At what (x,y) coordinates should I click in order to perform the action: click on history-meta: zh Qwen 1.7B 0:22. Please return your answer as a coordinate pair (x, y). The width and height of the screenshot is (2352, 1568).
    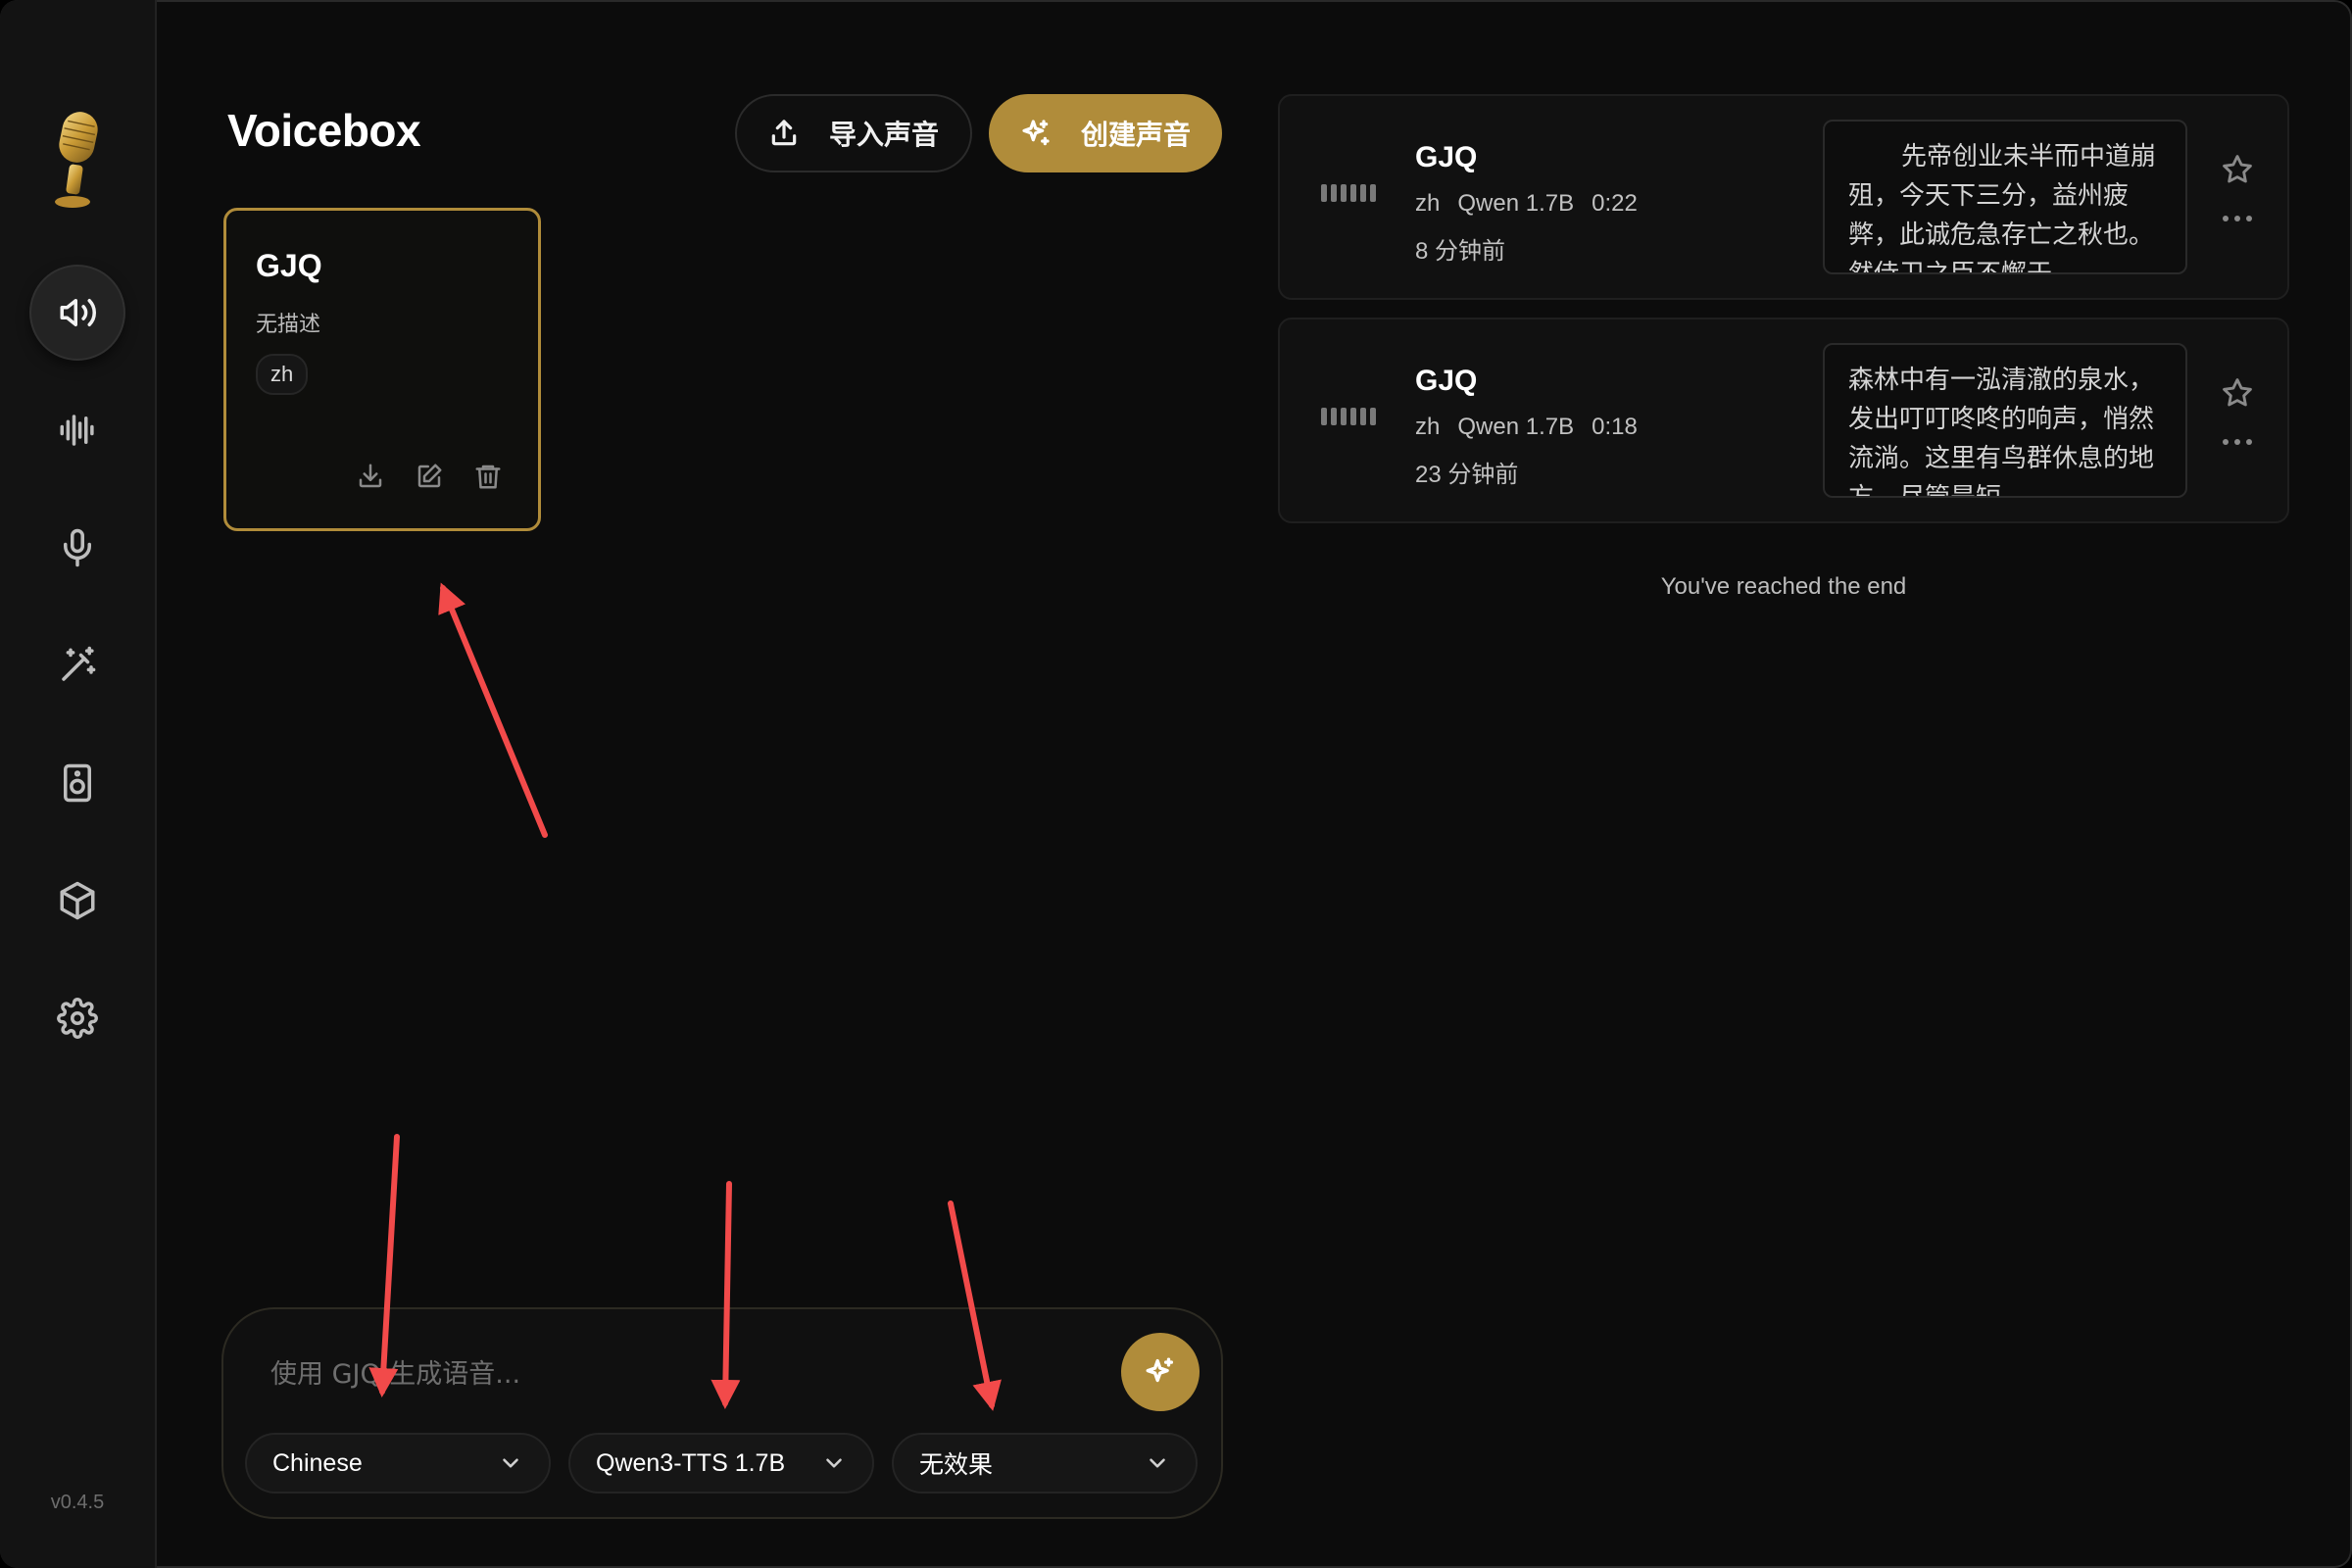
    Looking at the image, I should click on (1526, 204).